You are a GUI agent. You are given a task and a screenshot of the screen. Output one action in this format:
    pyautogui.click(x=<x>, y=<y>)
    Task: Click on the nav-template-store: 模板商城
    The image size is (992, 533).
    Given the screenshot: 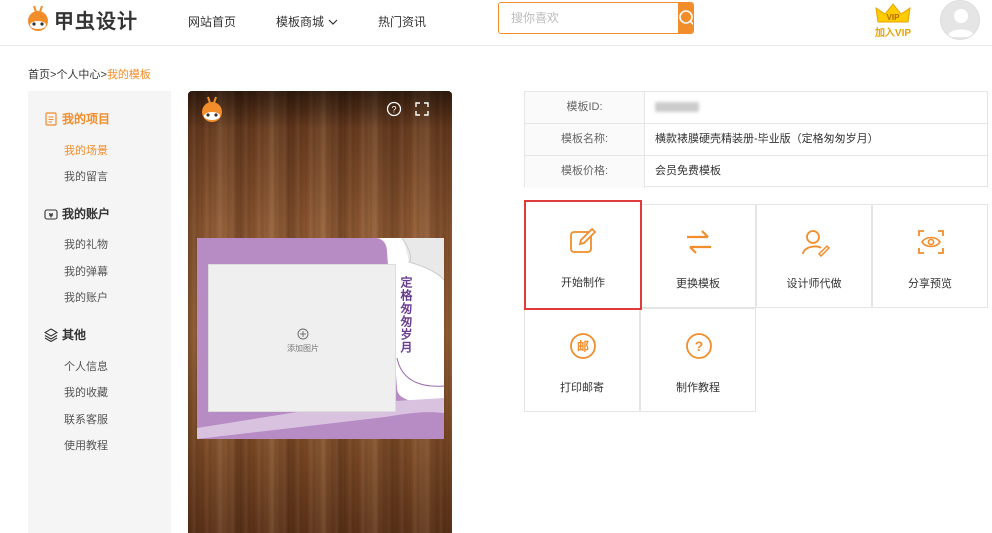 What is the action you would take?
    pyautogui.click(x=307, y=21)
    